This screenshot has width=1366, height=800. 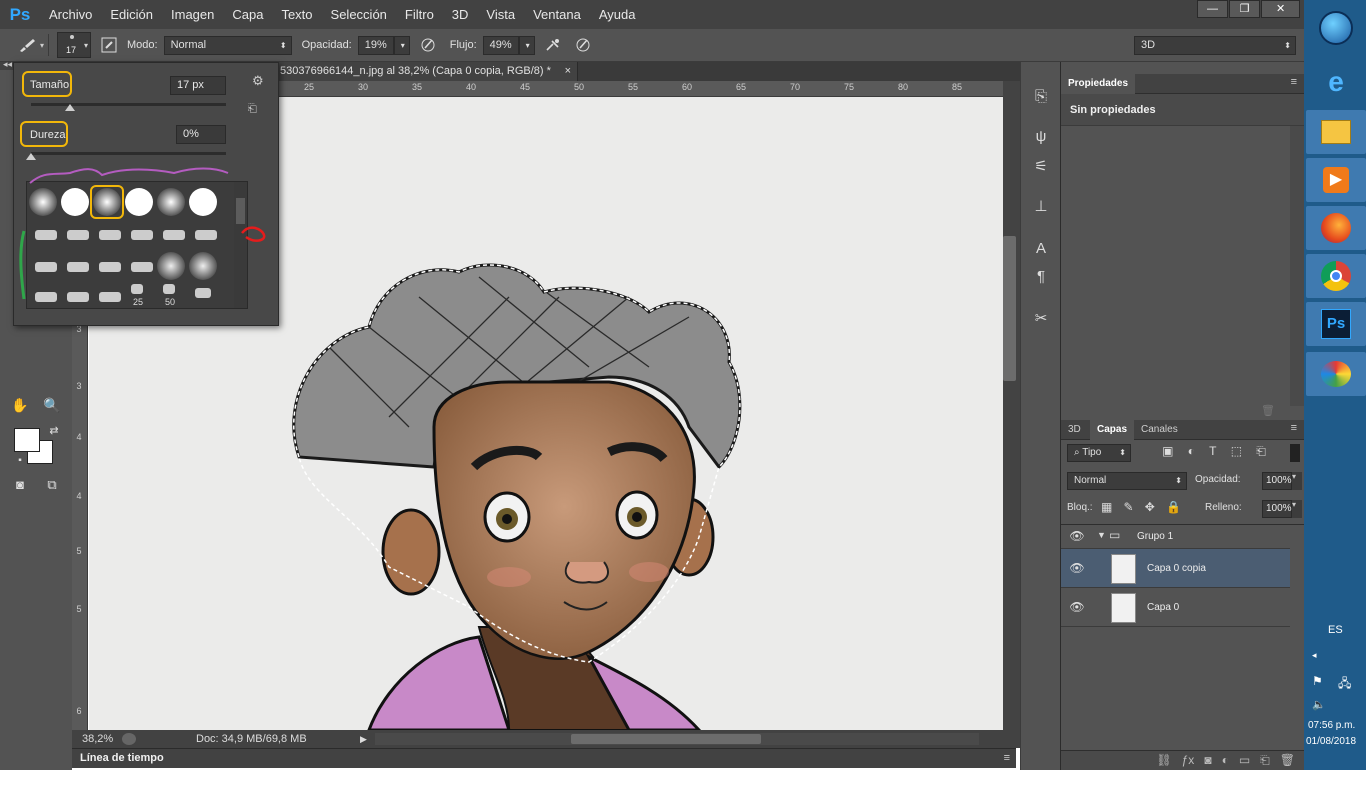 What do you see at coordinates (296, 14) in the screenshot?
I see `menu-texto: Texto` at bounding box center [296, 14].